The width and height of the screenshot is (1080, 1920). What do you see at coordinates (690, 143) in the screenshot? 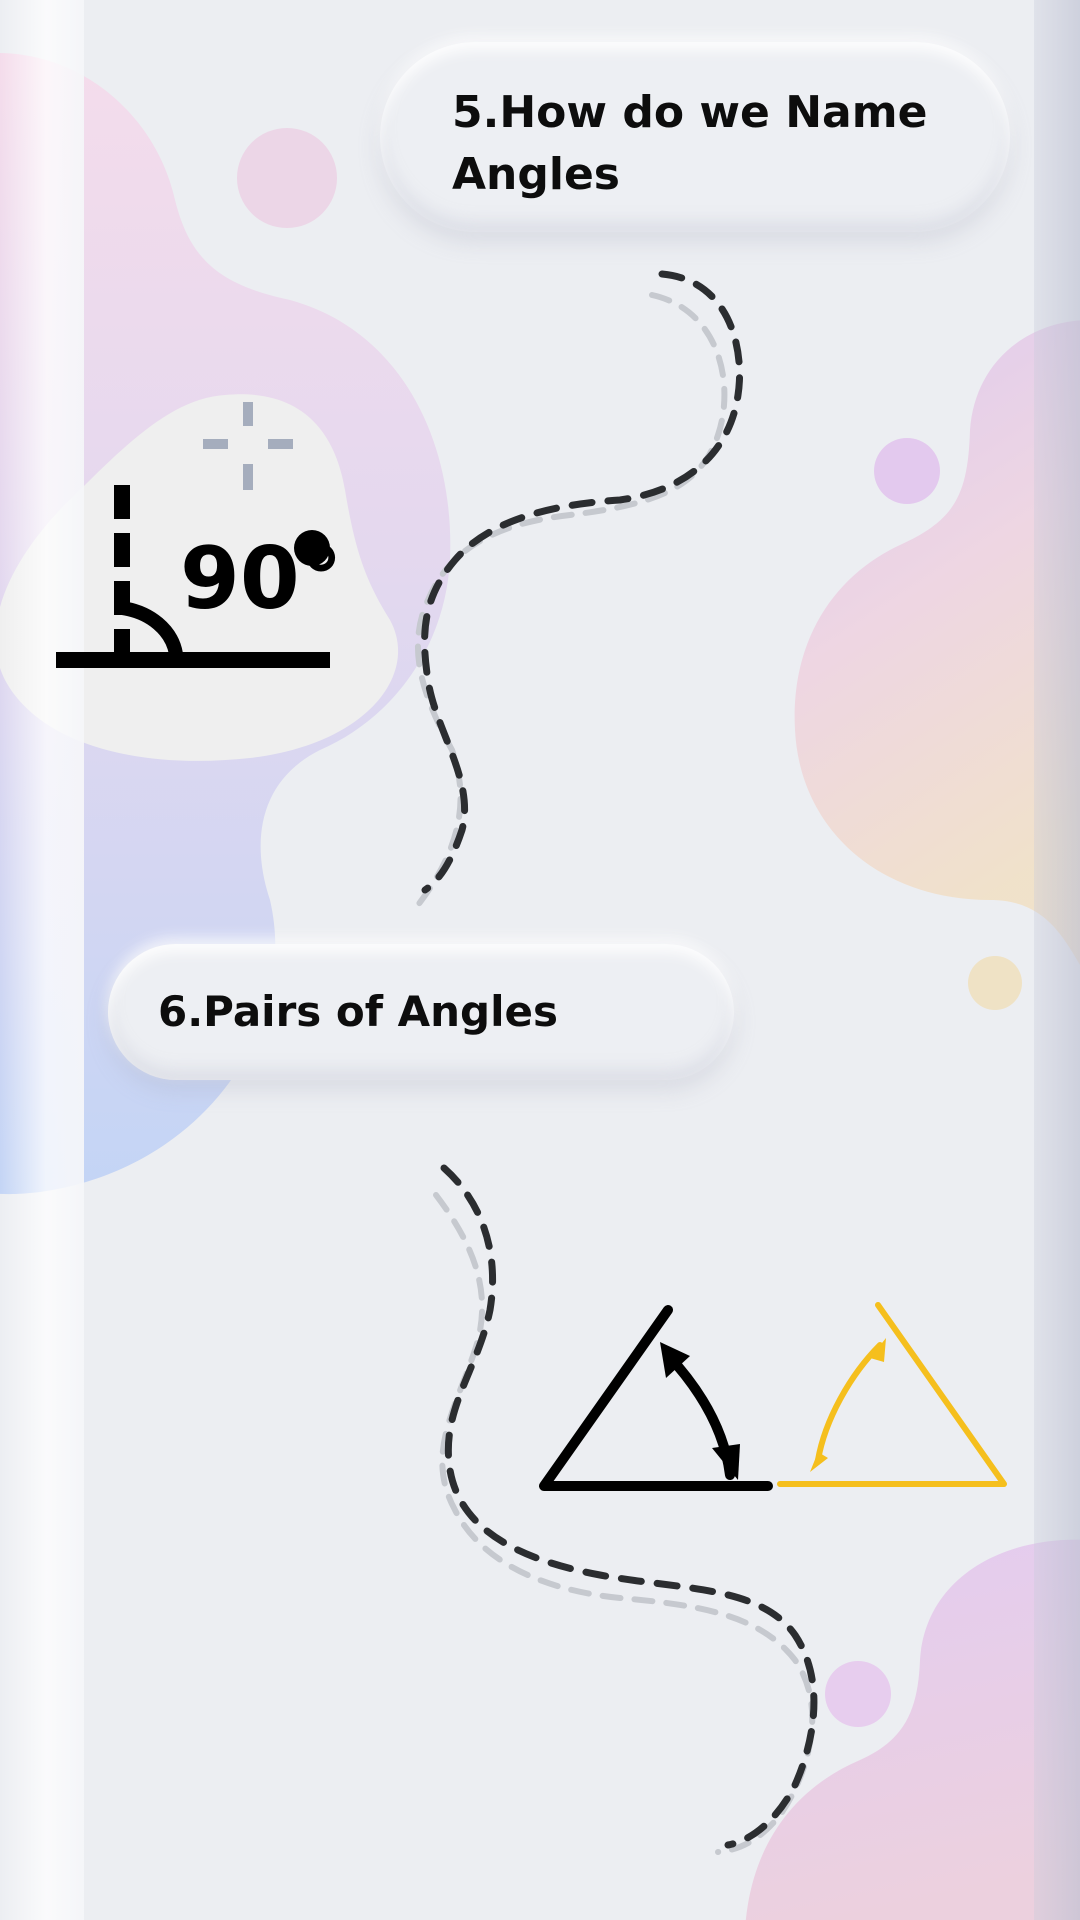
I see `section-5-title: 5.How do we Name Angles` at bounding box center [690, 143].